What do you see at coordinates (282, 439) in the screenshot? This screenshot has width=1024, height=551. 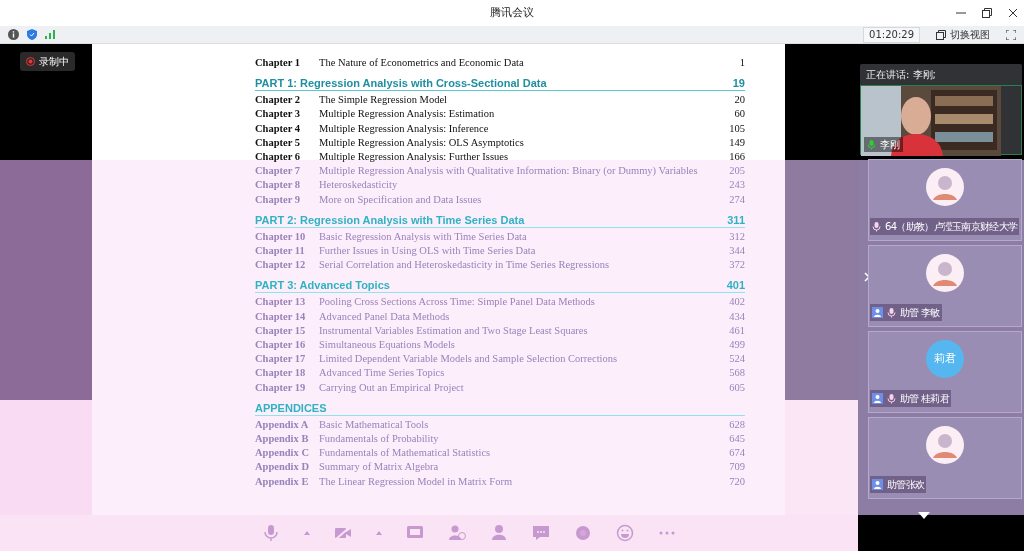 I see `chapter-label: Appendix B` at bounding box center [282, 439].